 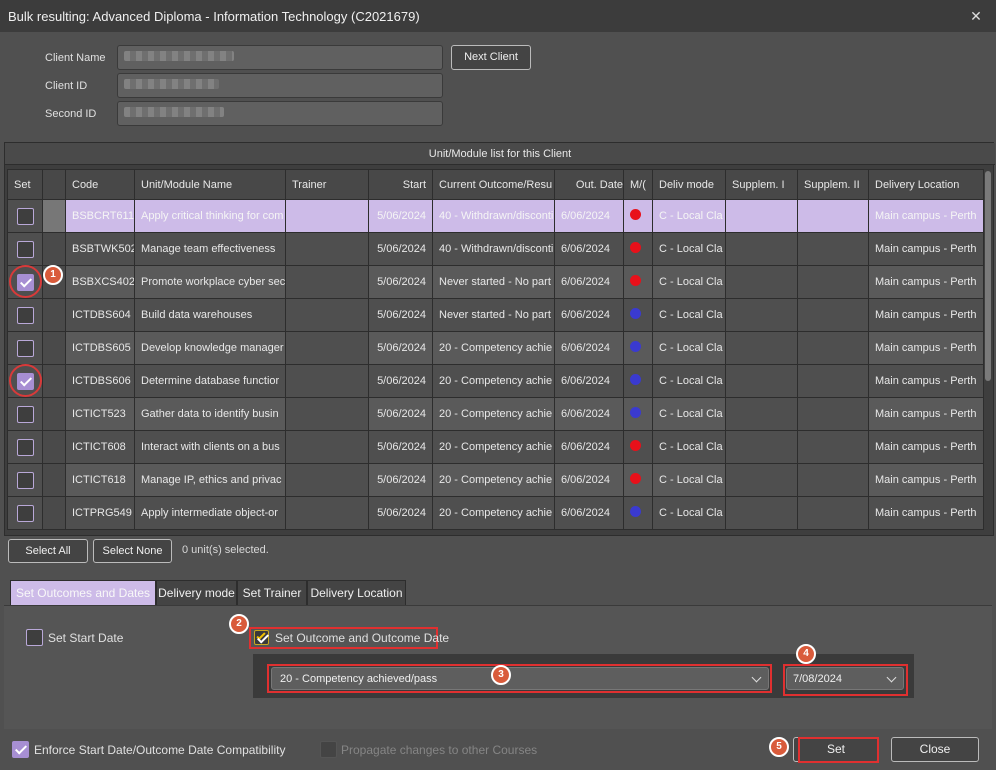 I want to click on code-cell: ICTDBS606, so click(x=100, y=381).